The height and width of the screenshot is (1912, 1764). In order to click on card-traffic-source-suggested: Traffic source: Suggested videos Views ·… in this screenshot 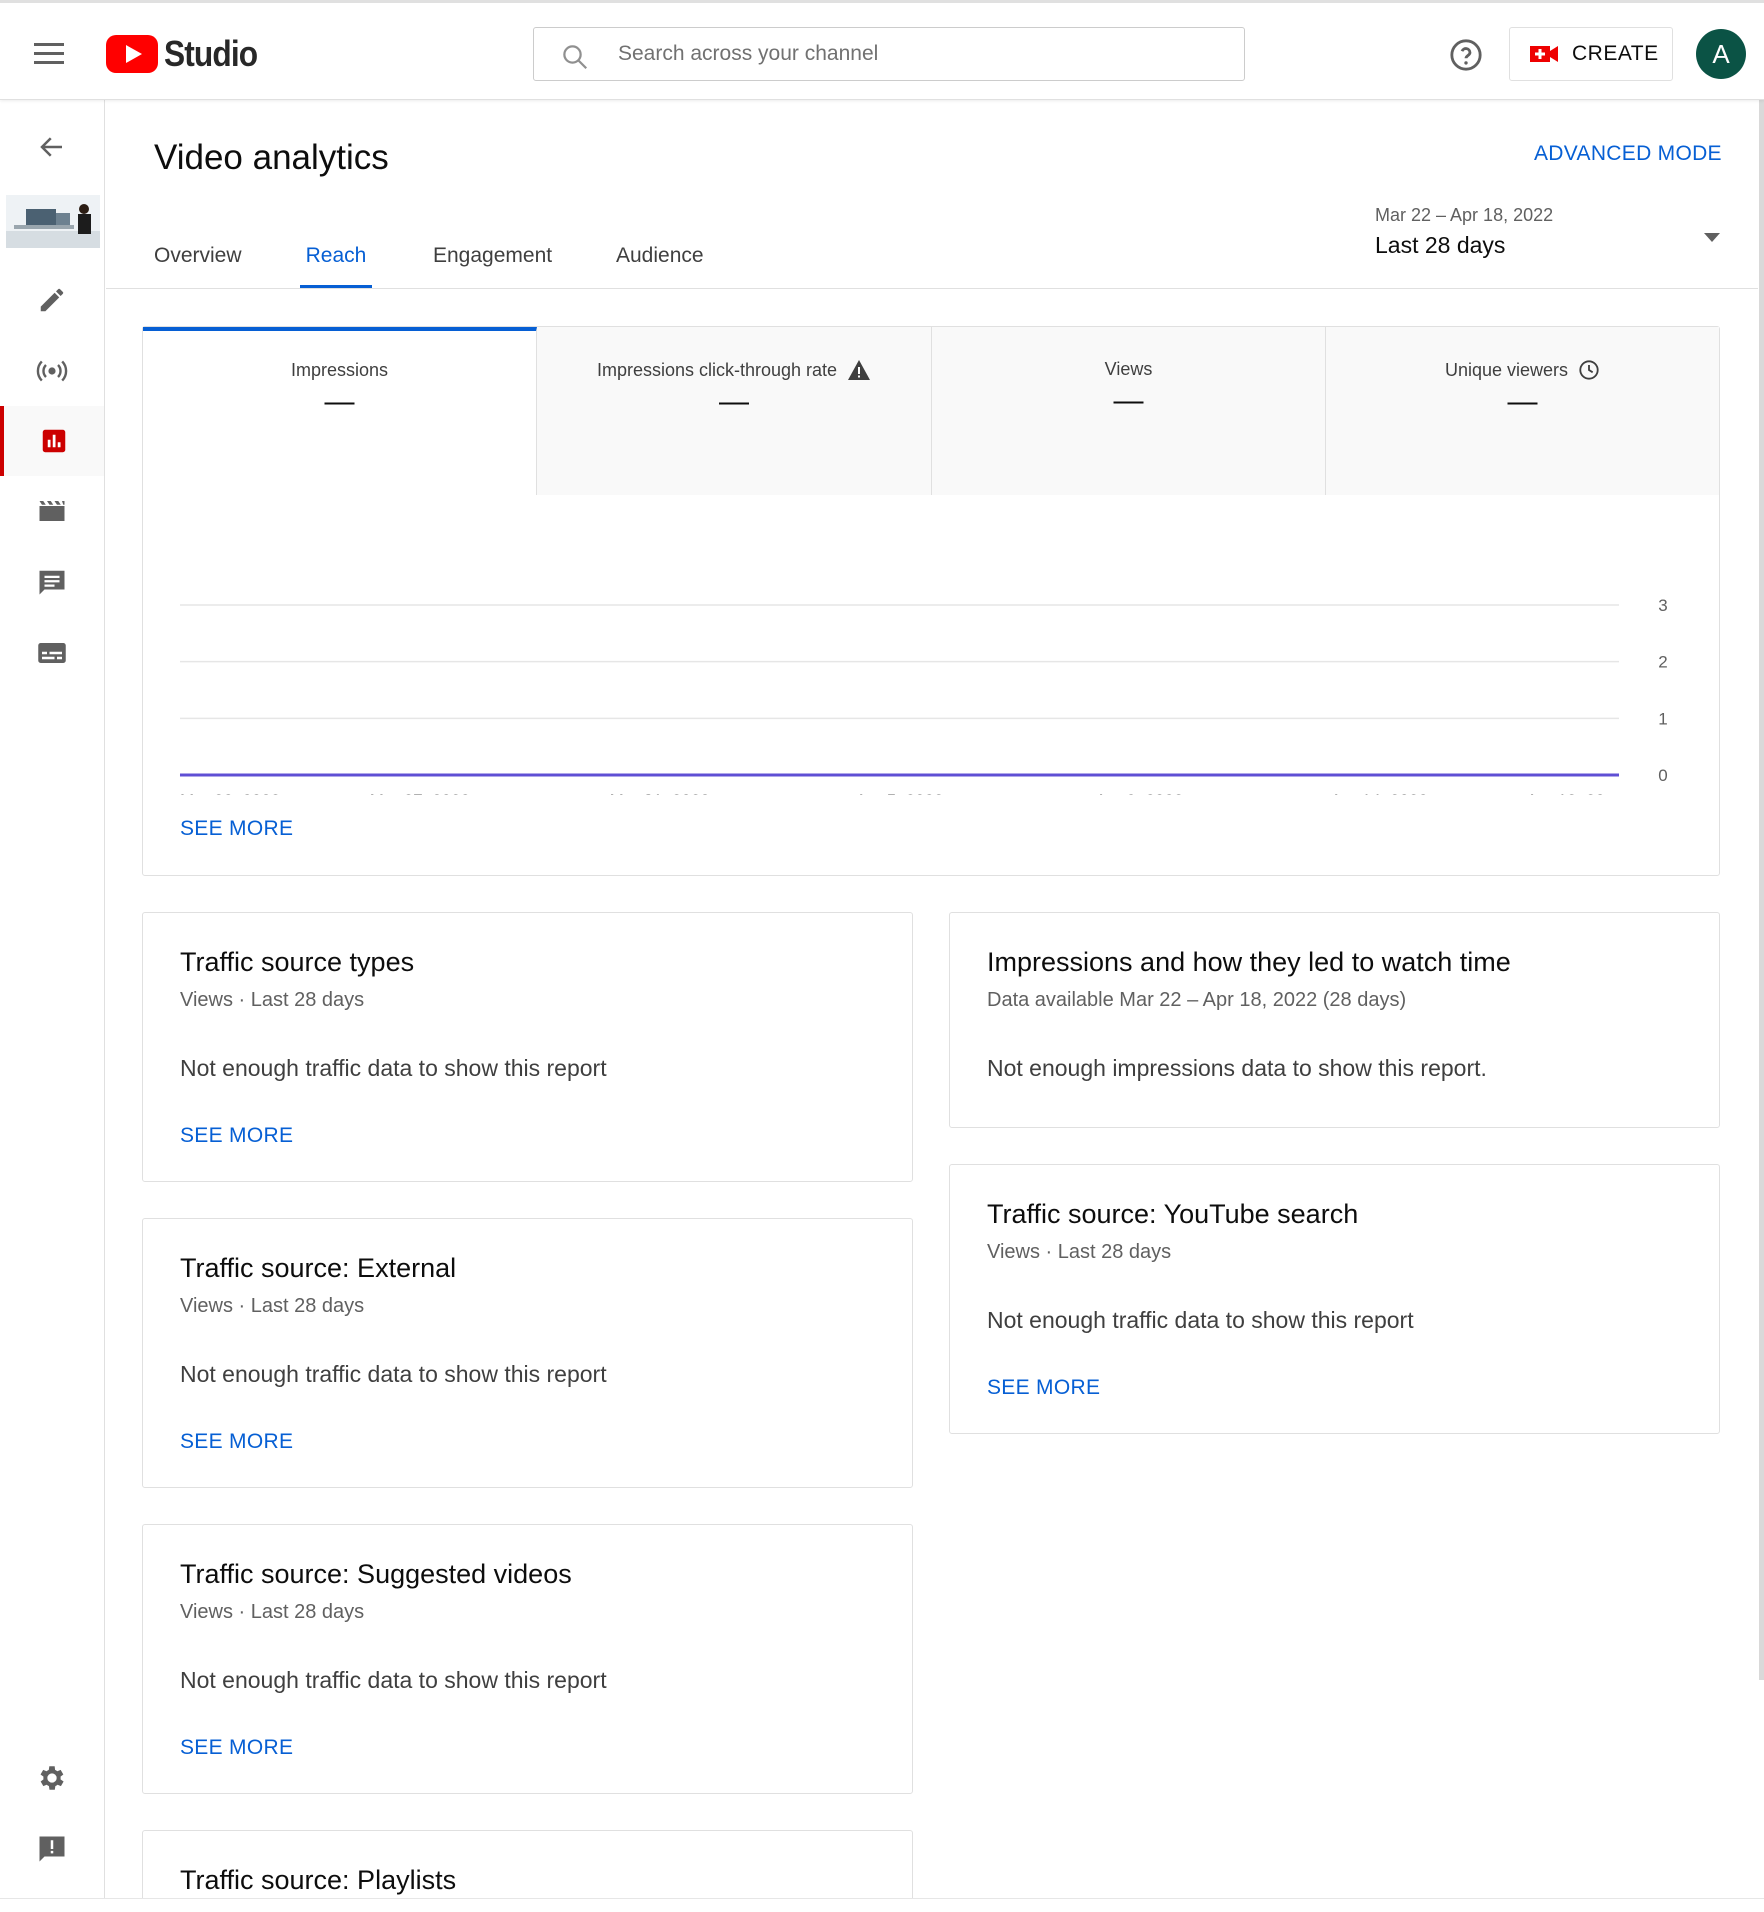, I will do `click(527, 1659)`.